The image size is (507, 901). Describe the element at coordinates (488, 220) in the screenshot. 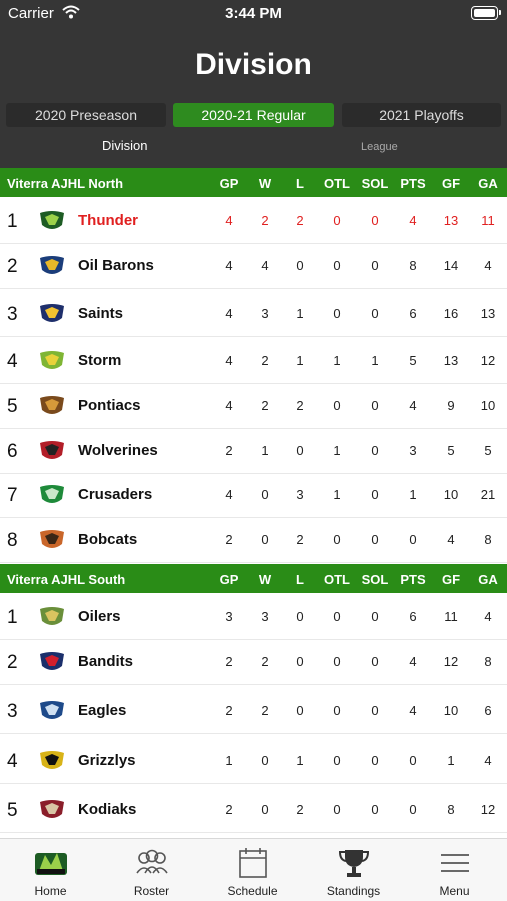

I see `stat-ga: 11` at that location.